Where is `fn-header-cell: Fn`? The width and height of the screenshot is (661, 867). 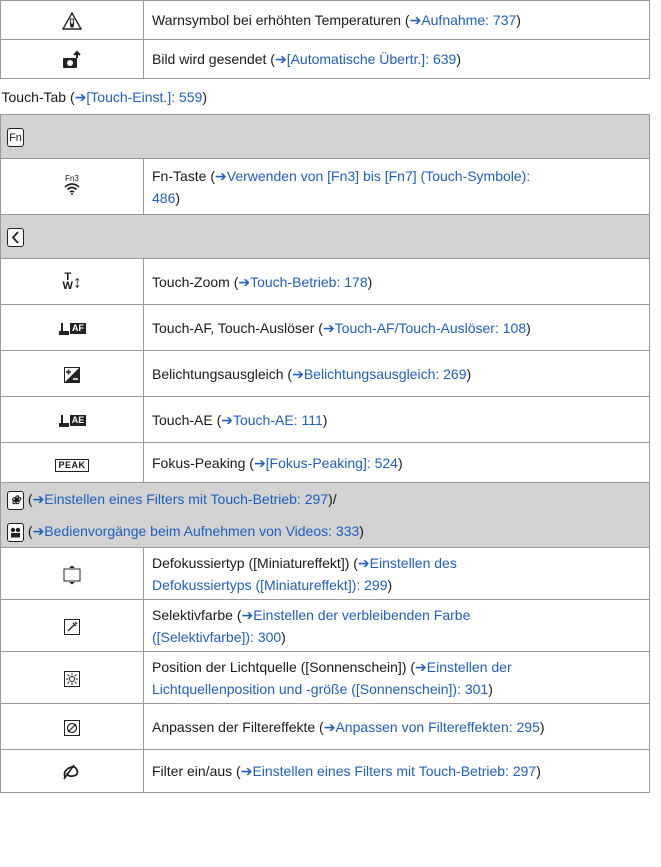
fn-header-cell: Fn is located at coordinates (325, 136).